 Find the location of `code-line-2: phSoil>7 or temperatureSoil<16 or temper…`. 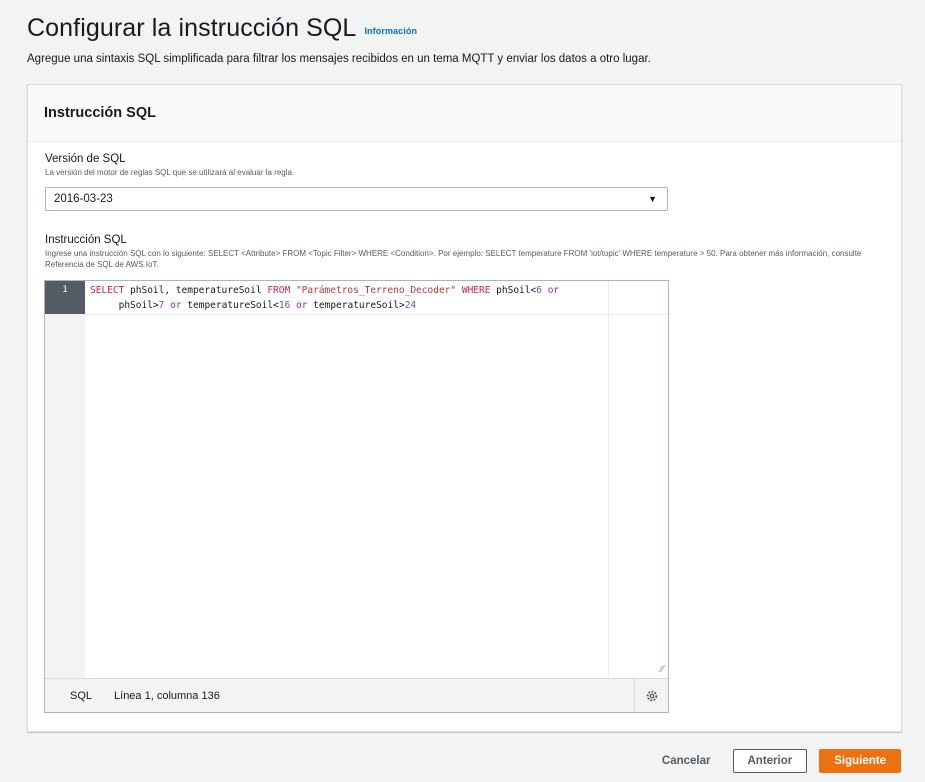

code-line-2: phSoil>7 or temperatureSoil<16 or temper… is located at coordinates (253, 305).